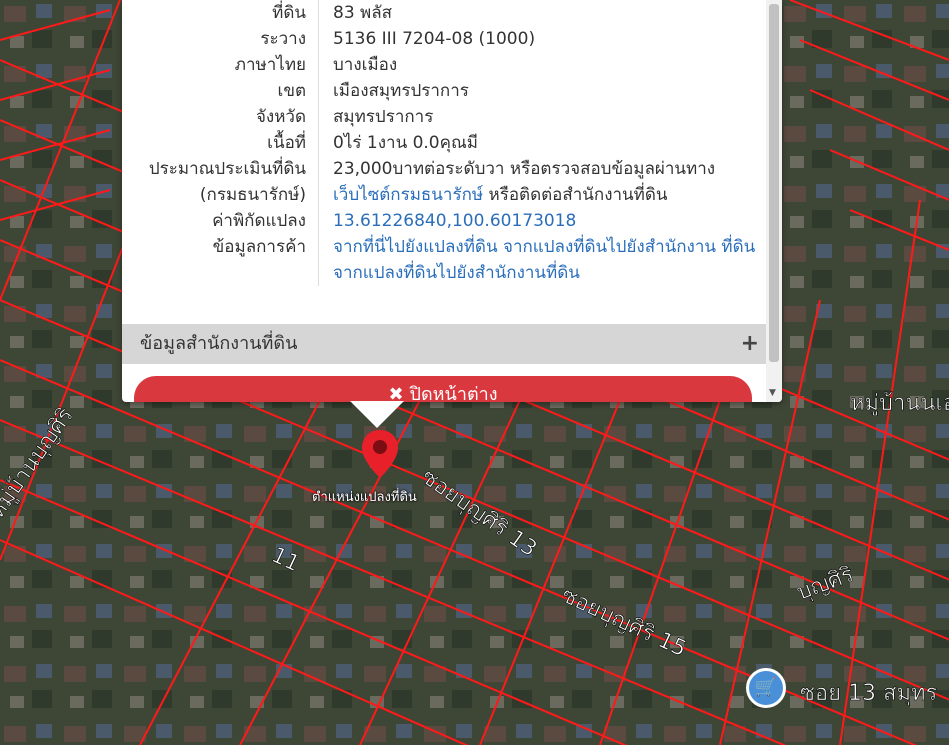  Describe the element at coordinates (364, 497) in the screenshot. I see `marker-label: ตำแหน่งแปลงที่ดิน` at that location.